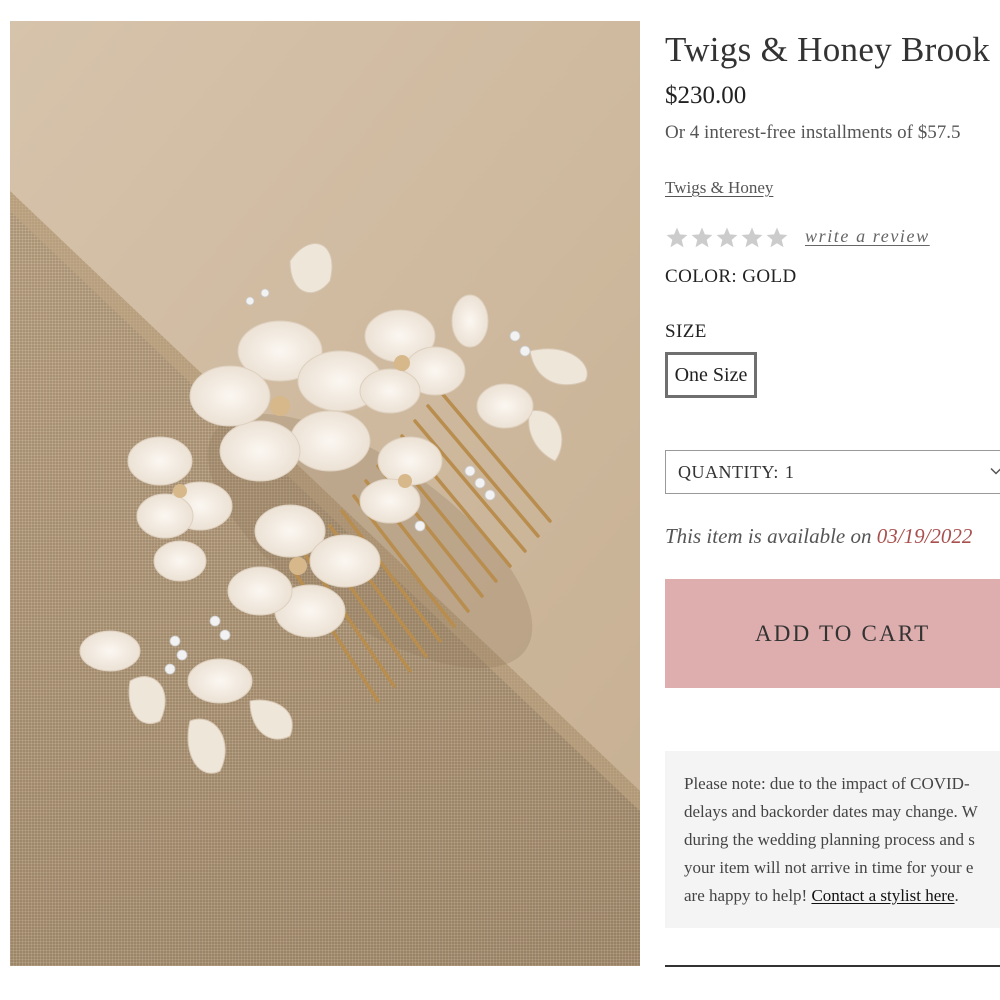  I want to click on section-divider, so click(832, 966).